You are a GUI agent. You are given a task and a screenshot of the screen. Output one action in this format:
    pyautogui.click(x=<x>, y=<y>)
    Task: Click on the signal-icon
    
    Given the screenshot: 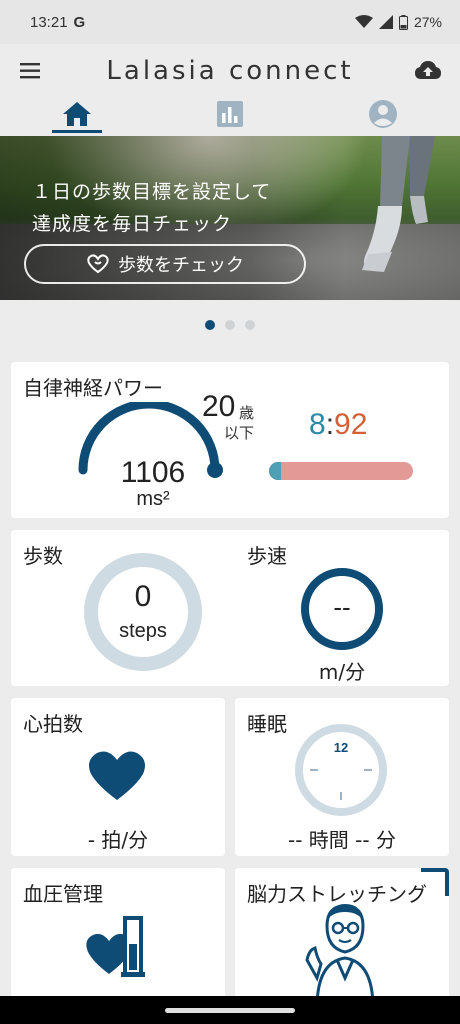 What is the action you would take?
    pyautogui.click(x=385, y=22)
    